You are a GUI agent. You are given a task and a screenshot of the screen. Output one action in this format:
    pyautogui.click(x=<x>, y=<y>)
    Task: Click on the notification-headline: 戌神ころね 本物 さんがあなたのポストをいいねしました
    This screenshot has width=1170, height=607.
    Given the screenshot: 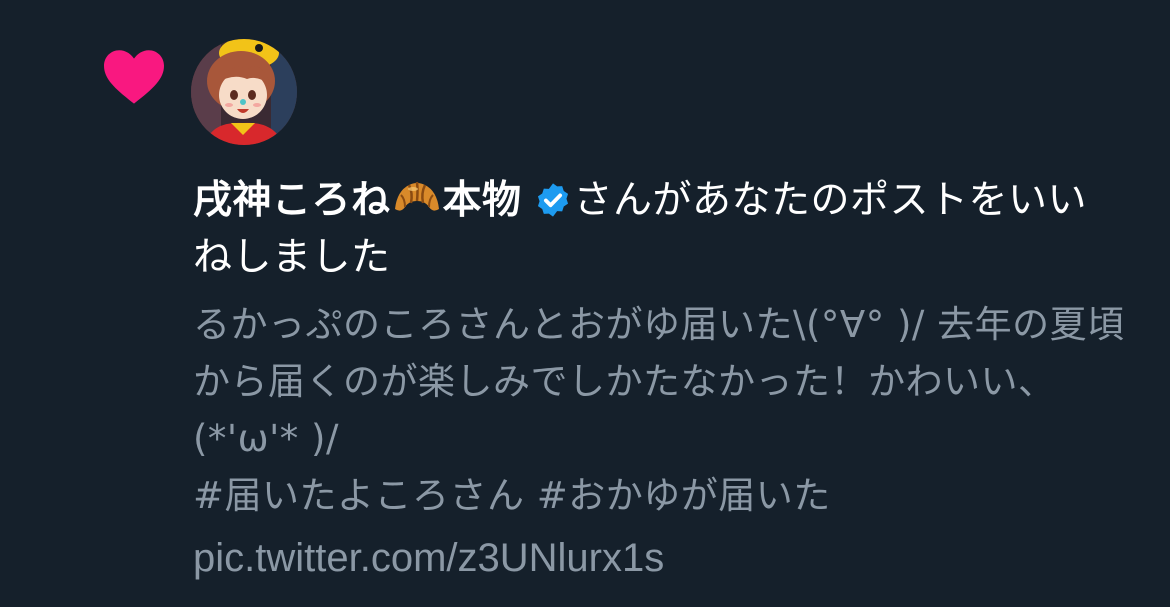 What is the action you would take?
    pyautogui.click(x=658, y=229)
    